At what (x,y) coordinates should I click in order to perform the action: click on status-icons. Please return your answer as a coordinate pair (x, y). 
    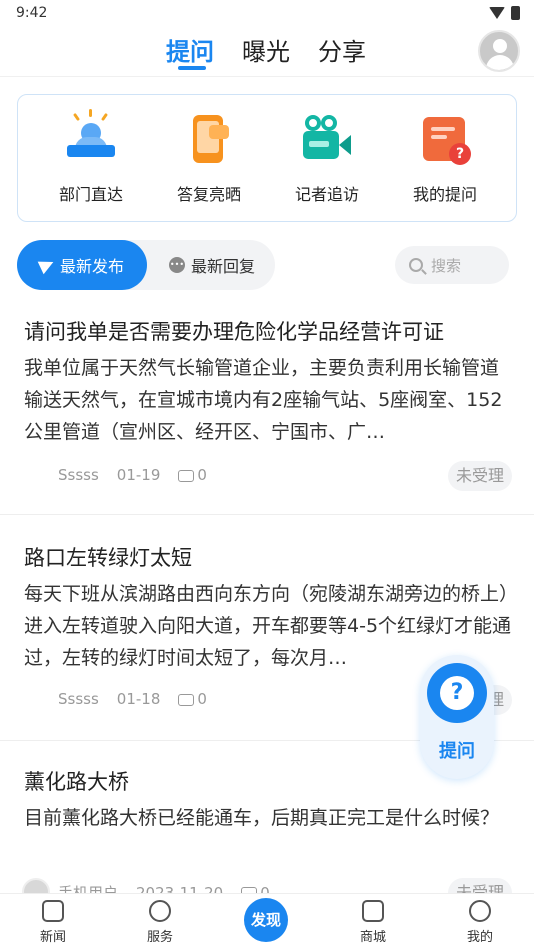
    Looking at the image, I should click on (504, 13).